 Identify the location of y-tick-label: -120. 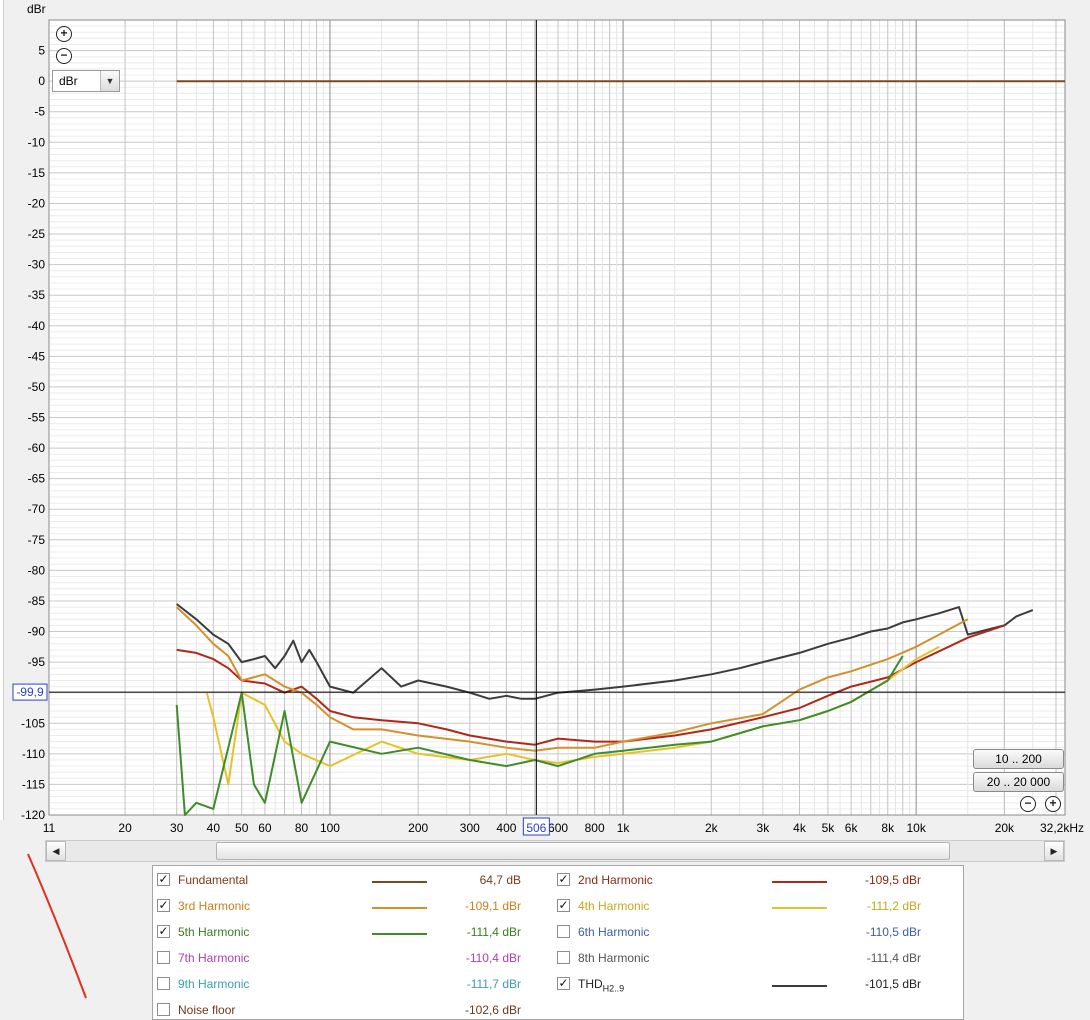
(33, 815).